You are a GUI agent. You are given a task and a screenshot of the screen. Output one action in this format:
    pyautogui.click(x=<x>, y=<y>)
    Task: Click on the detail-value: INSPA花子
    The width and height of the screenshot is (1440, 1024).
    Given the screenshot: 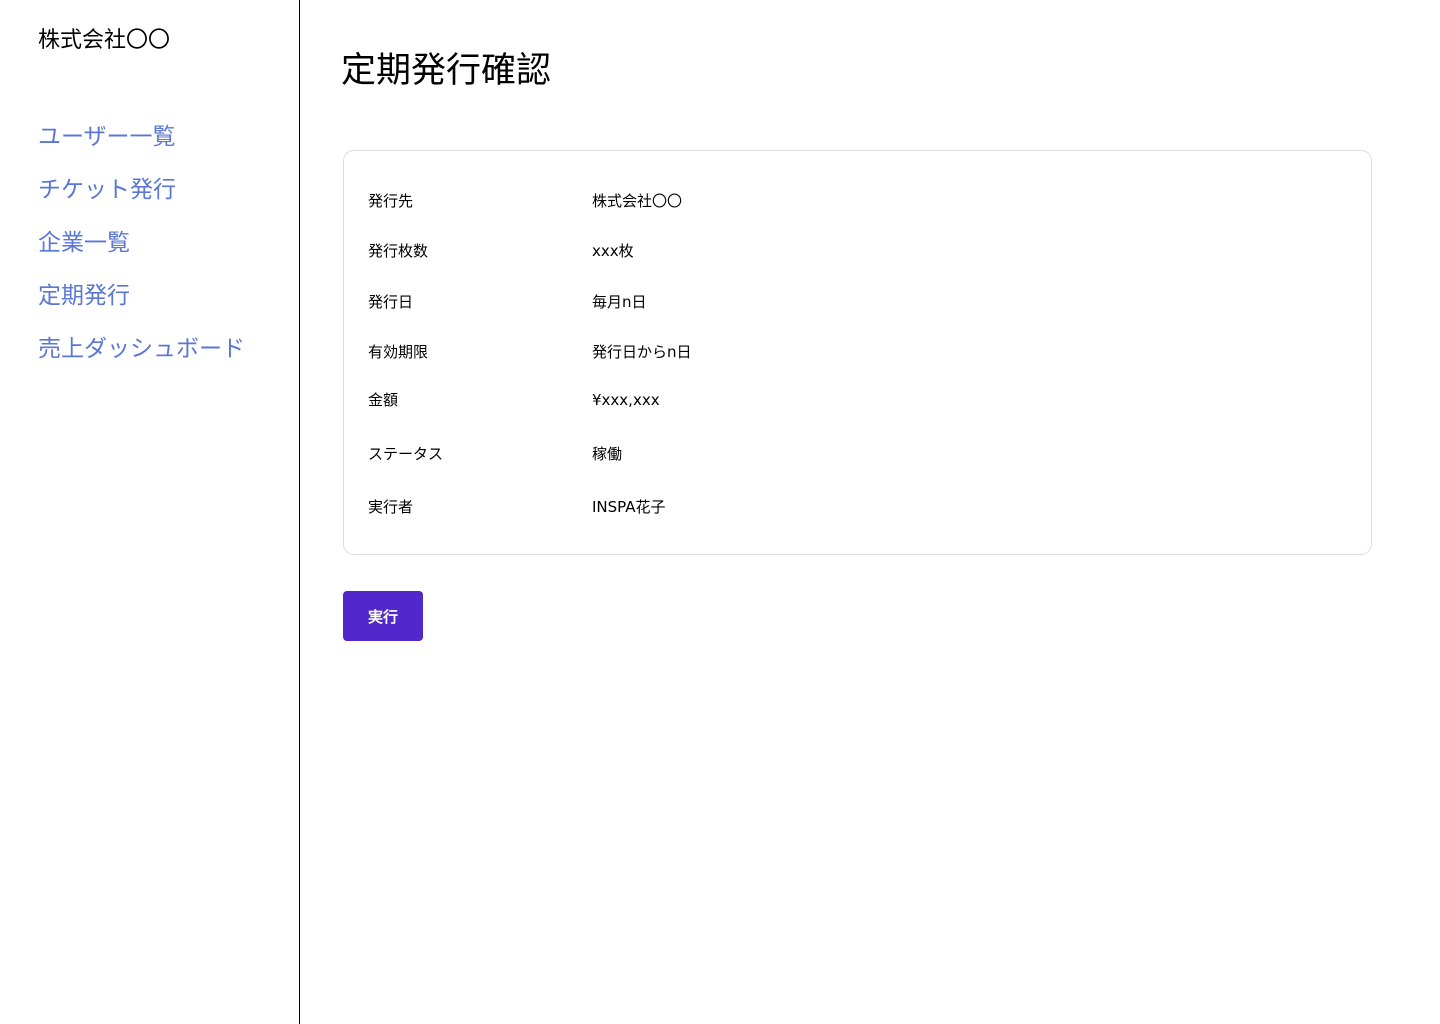 What is the action you would take?
    pyautogui.click(x=629, y=507)
    